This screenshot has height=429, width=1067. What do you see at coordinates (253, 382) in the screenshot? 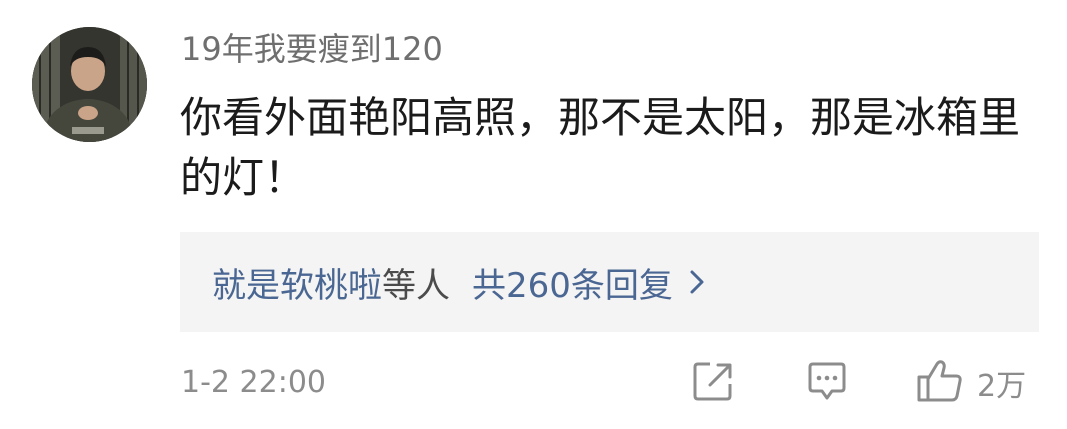
I see `comment-timestamp: 1-2 22:00` at bounding box center [253, 382].